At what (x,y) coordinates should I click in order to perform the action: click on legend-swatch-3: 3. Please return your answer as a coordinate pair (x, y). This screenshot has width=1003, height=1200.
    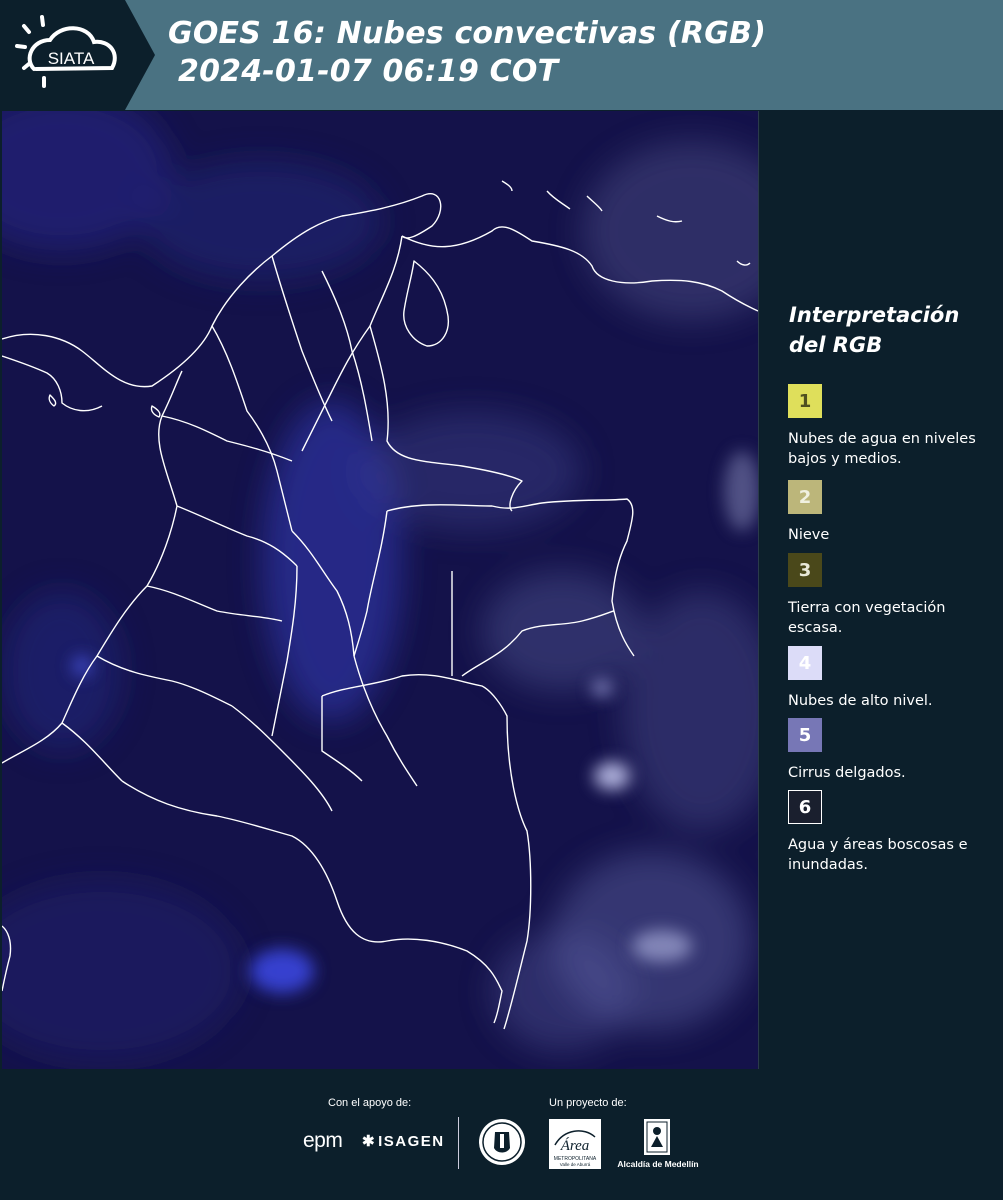
    Looking at the image, I should click on (805, 570).